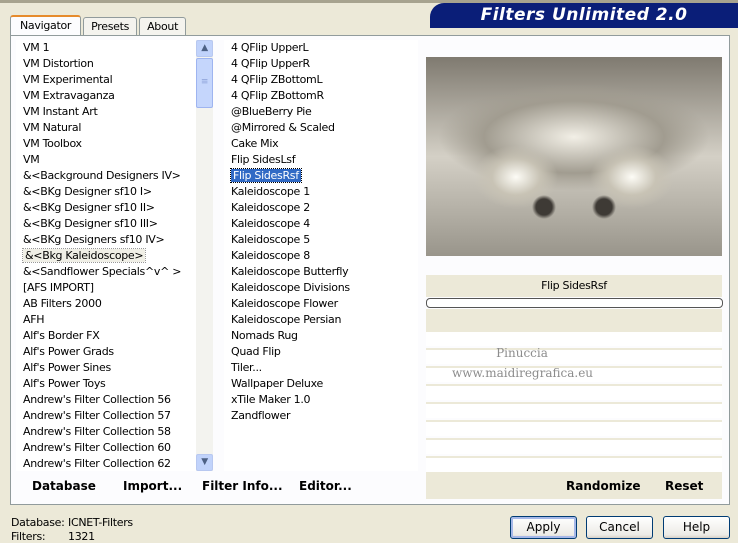  I want to click on randomize-button: Randomize, so click(603, 486).